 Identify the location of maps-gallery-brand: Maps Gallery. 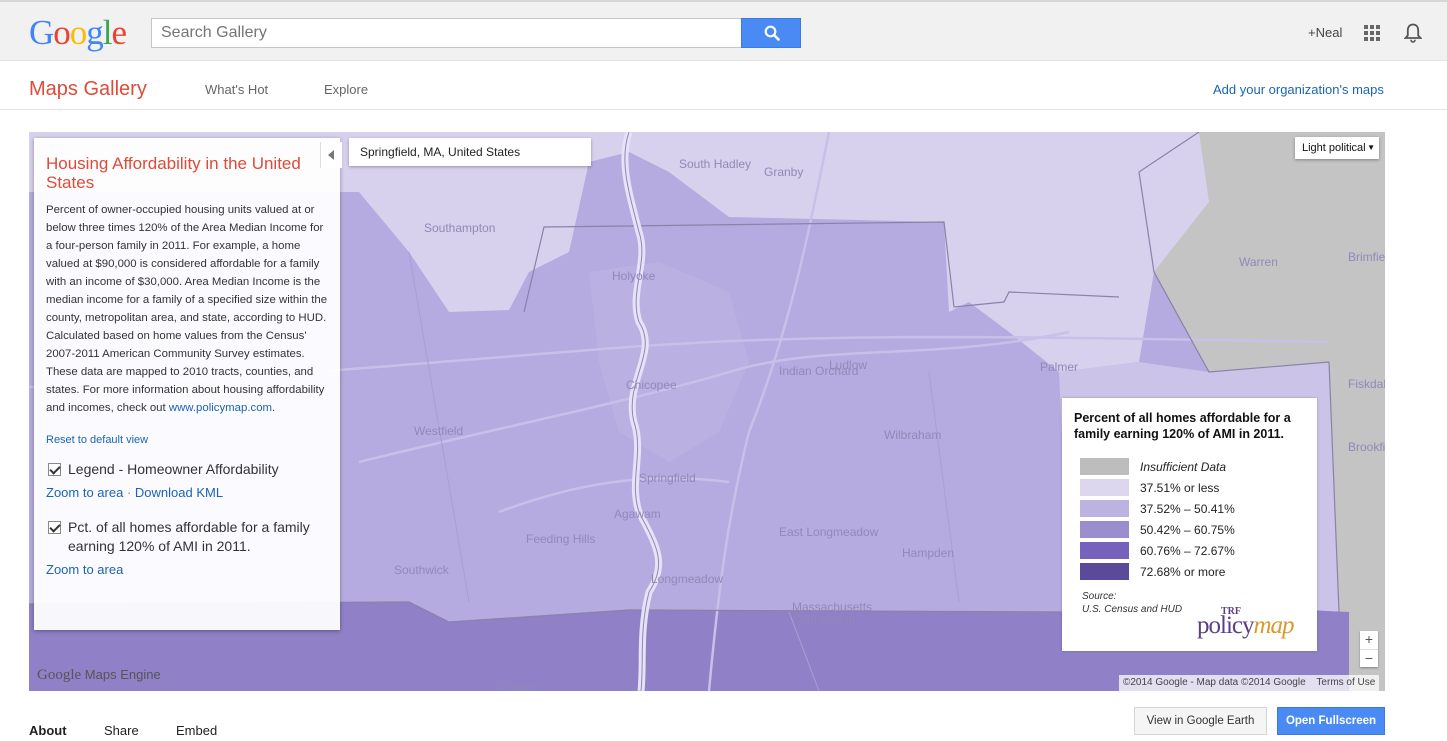
(88, 89).